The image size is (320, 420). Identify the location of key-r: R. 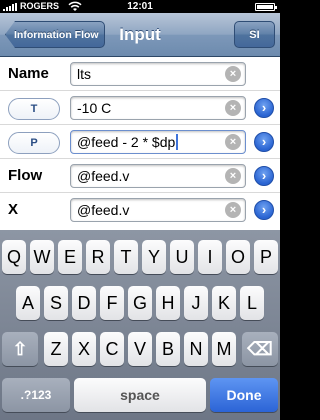
(98, 257).